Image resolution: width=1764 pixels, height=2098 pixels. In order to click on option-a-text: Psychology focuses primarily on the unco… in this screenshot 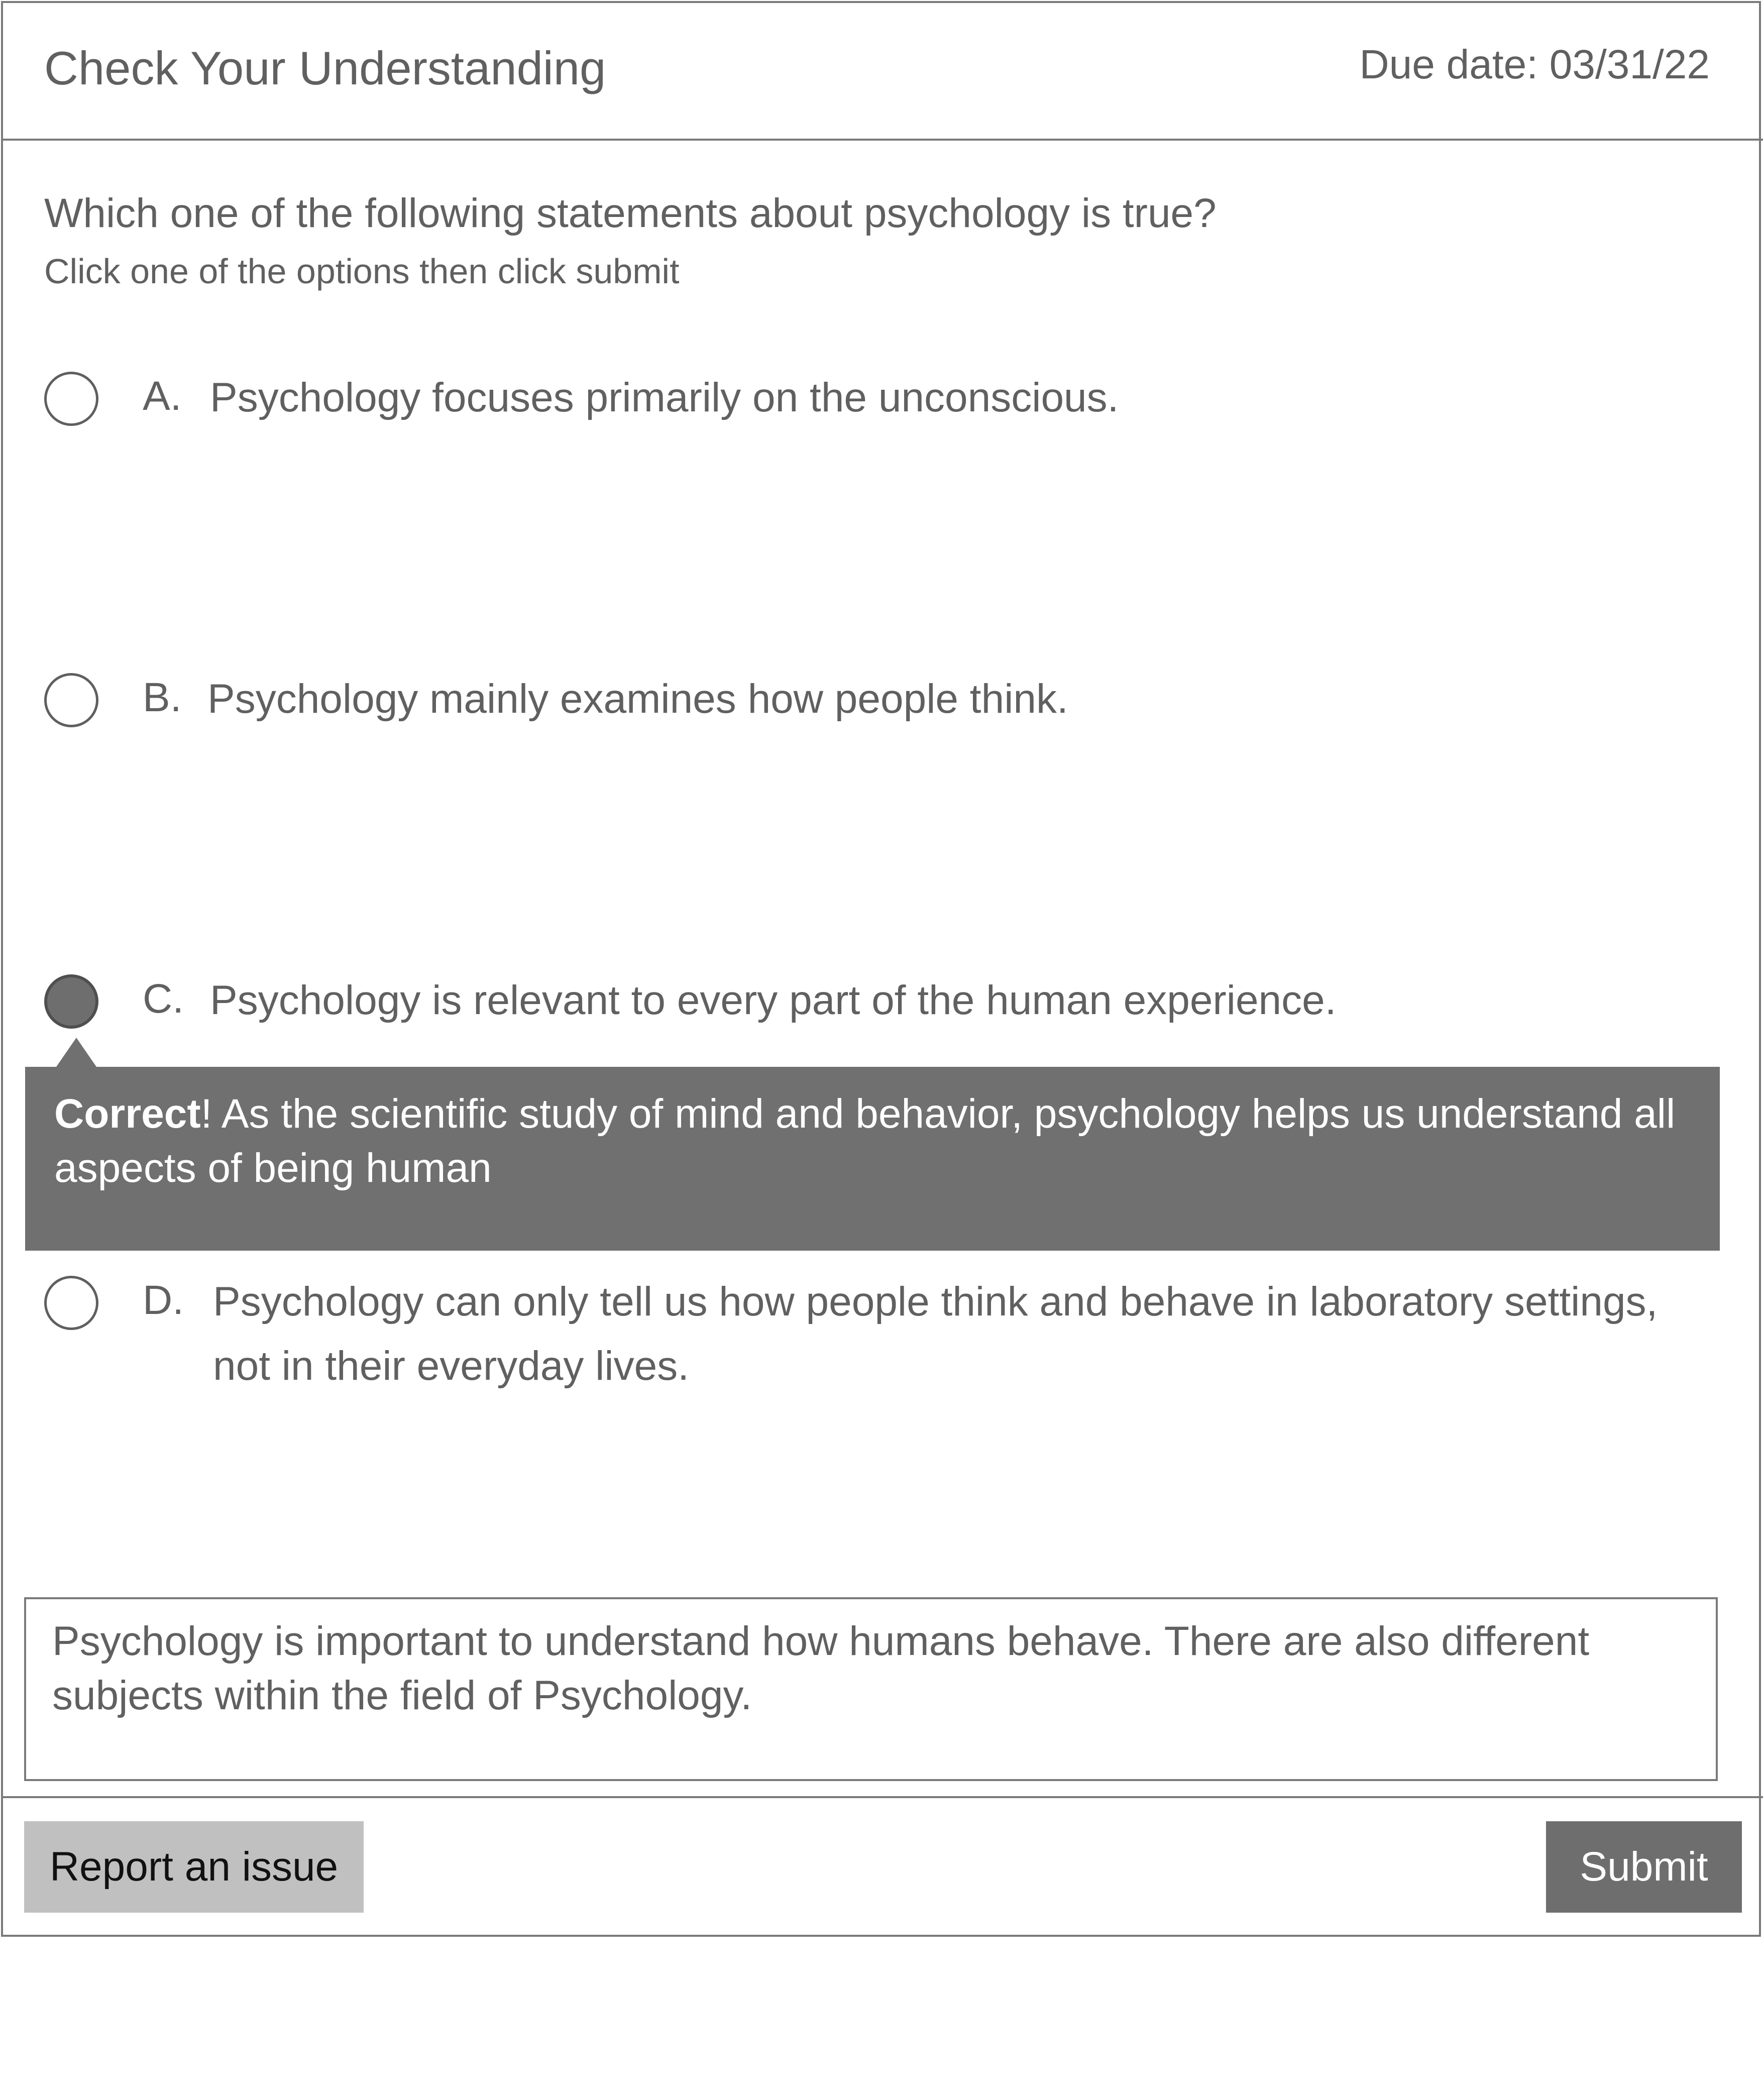, I will do `click(664, 398)`.